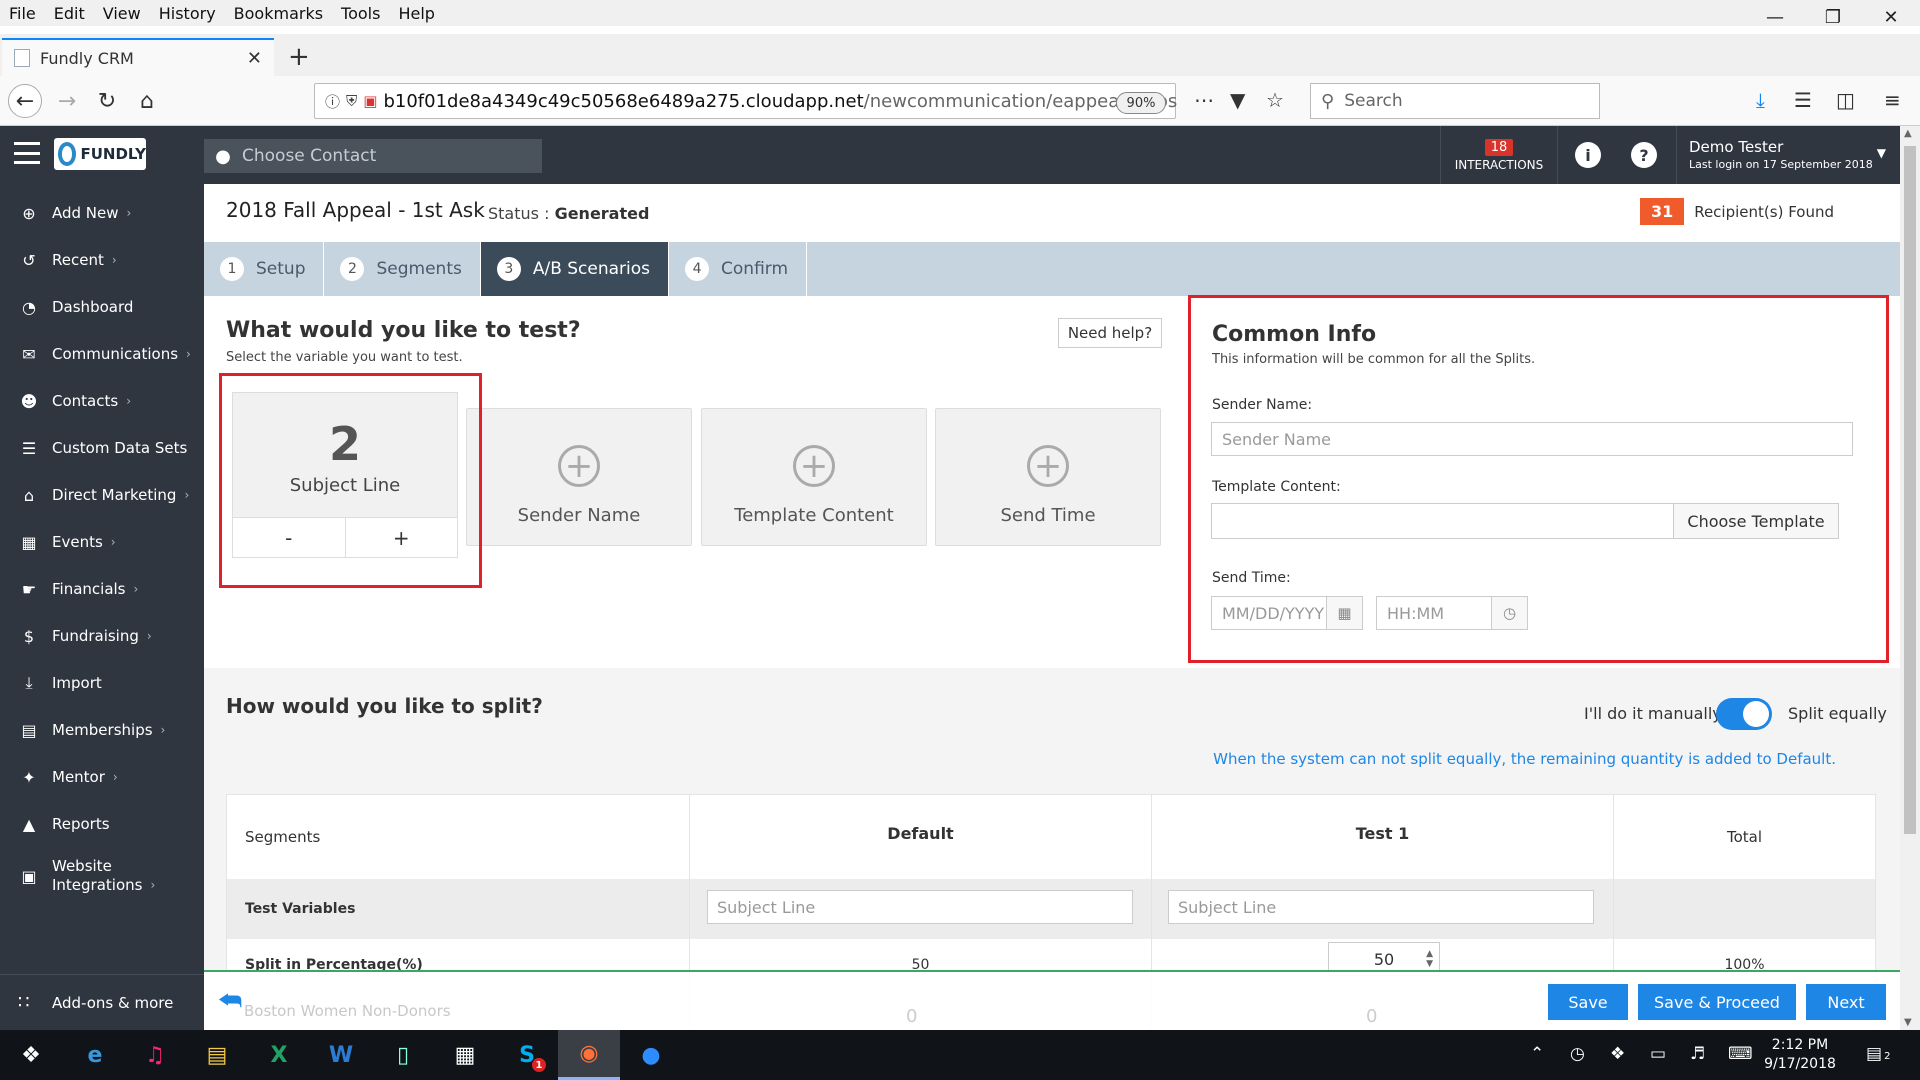 This screenshot has width=1920, height=1080. What do you see at coordinates (107, 101) in the screenshot?
I see `reload-icon: ↻` at bounding box center [107, 101].